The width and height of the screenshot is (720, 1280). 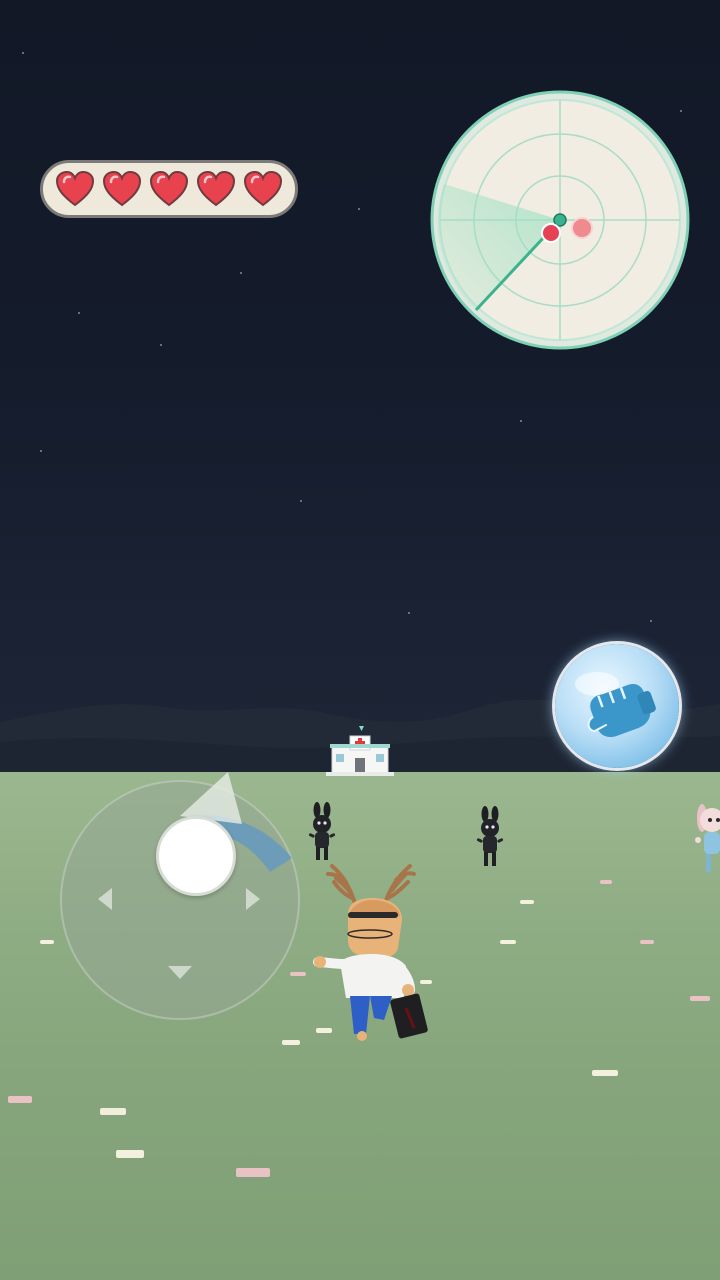 What do you see at coordinates (370, 952) in the screenshot?
I see `player-deer-doctor` at bounding box center [370, 952].